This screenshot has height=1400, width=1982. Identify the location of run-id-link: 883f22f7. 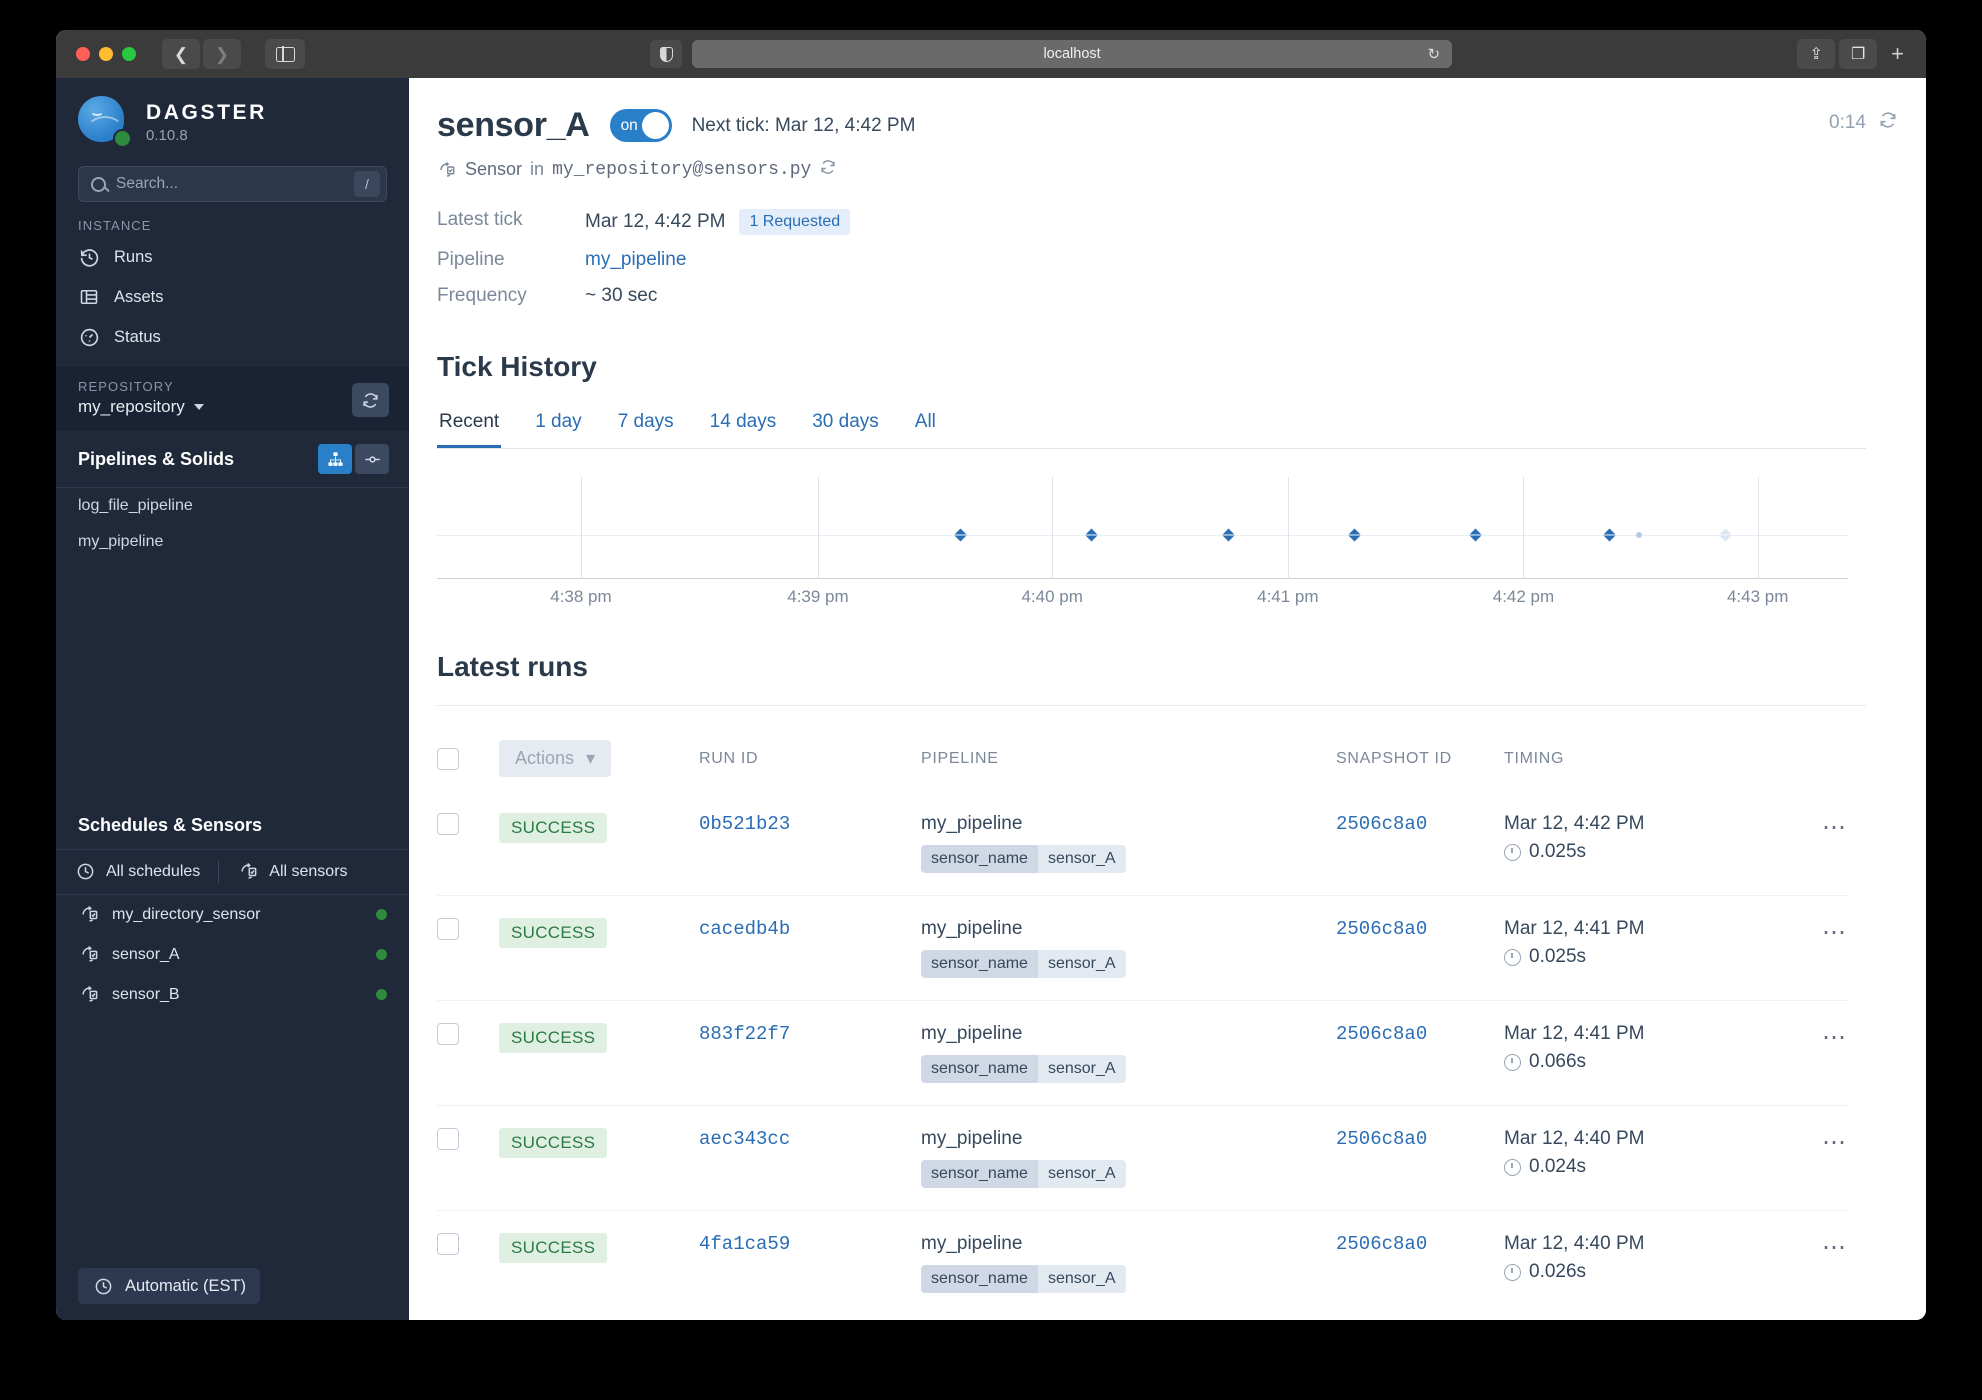
(744, 1034).